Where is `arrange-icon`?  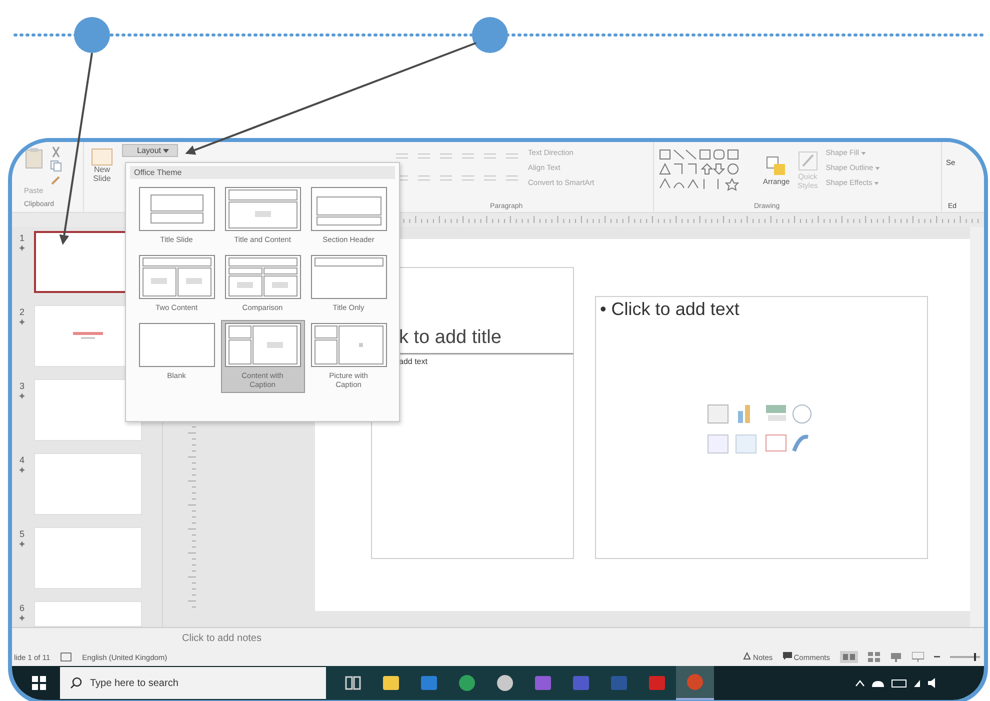
arrange-icon is located at coordinates (776, 165).